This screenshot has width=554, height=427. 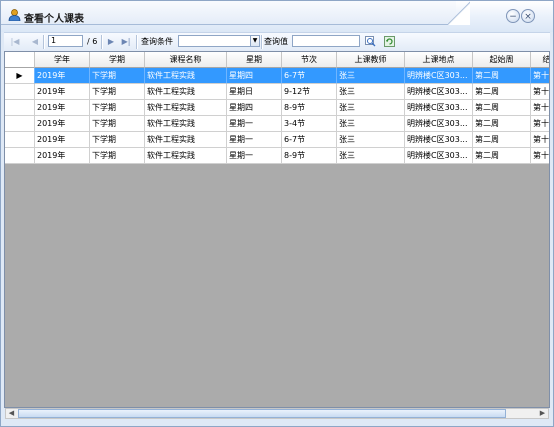 What do you see at coordinates (11, 413) in the screenshot?
I see `scroll-left-icon: ◀` at bounding box center [11, 413].